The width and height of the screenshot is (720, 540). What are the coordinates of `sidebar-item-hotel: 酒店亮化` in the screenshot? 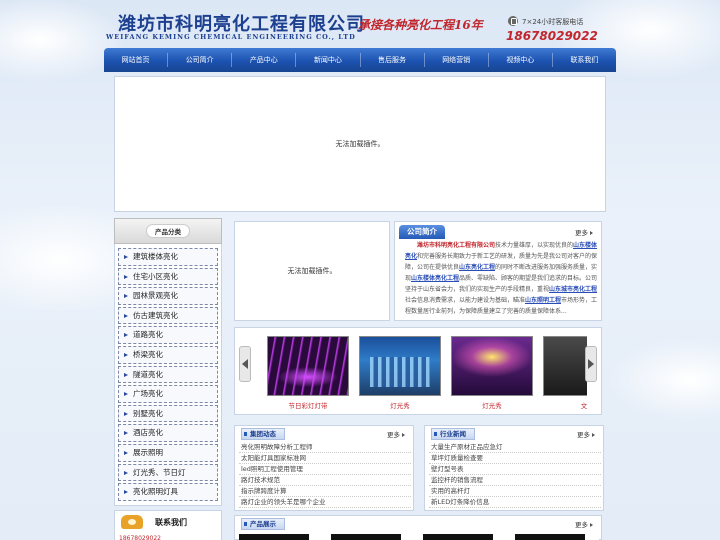 It's located at (168, 433).